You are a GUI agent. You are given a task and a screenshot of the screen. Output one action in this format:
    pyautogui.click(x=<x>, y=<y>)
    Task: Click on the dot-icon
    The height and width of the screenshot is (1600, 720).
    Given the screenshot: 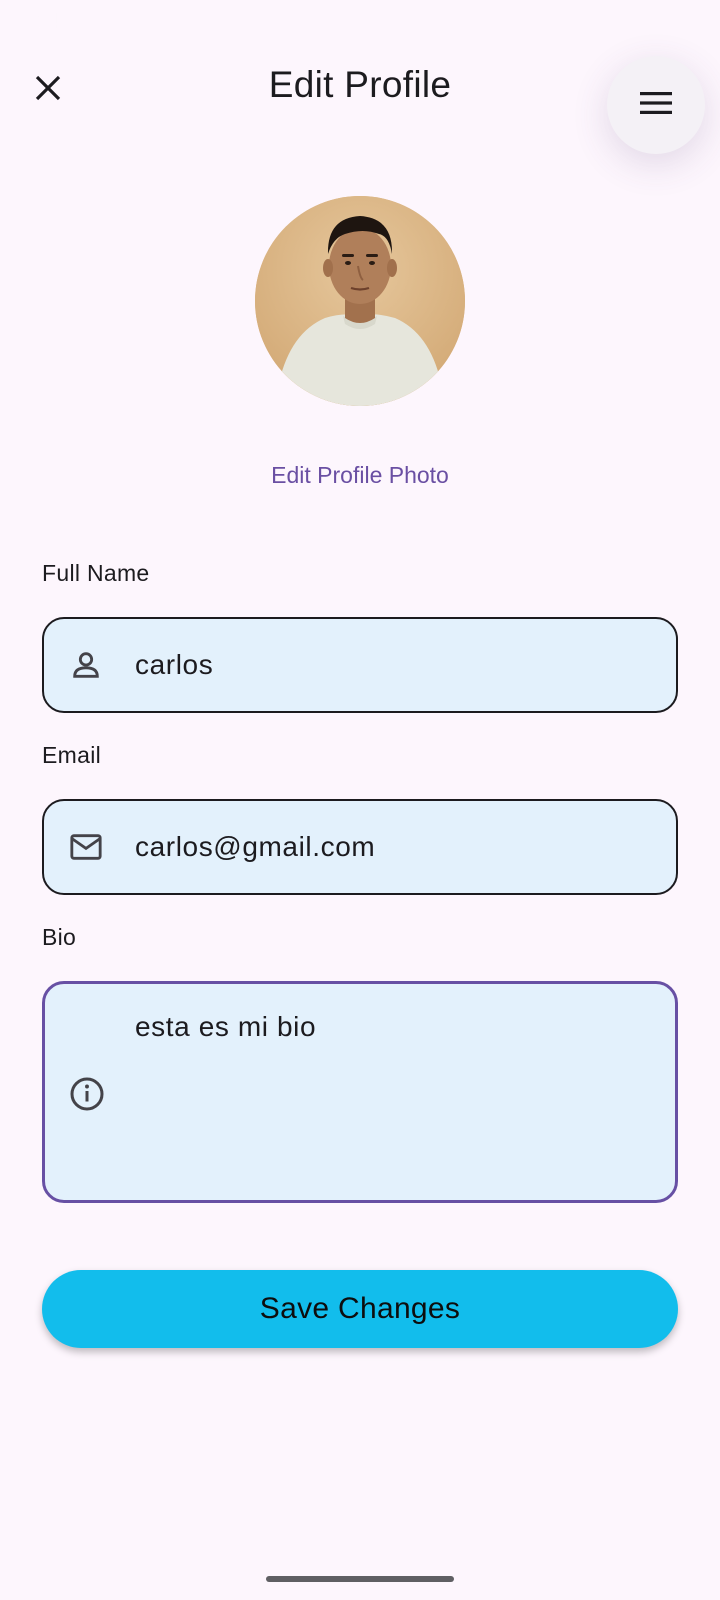 What is the action you would take?
    pyautogui.click(x=242, y=21)
    